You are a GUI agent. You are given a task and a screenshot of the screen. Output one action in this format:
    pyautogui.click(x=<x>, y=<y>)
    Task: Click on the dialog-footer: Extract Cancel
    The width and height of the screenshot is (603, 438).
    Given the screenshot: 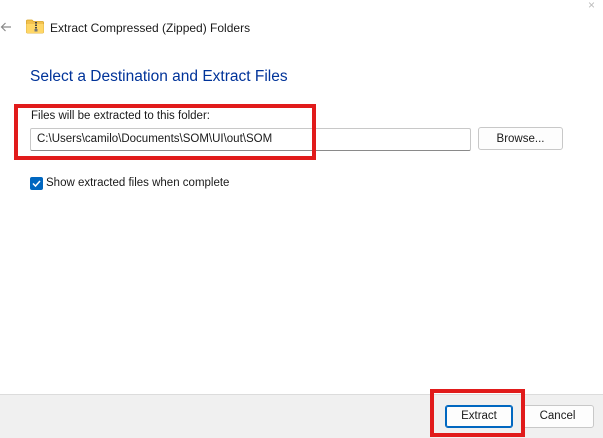 What is the action you would take?
    pyautogui.click(x=301, y=416)
    